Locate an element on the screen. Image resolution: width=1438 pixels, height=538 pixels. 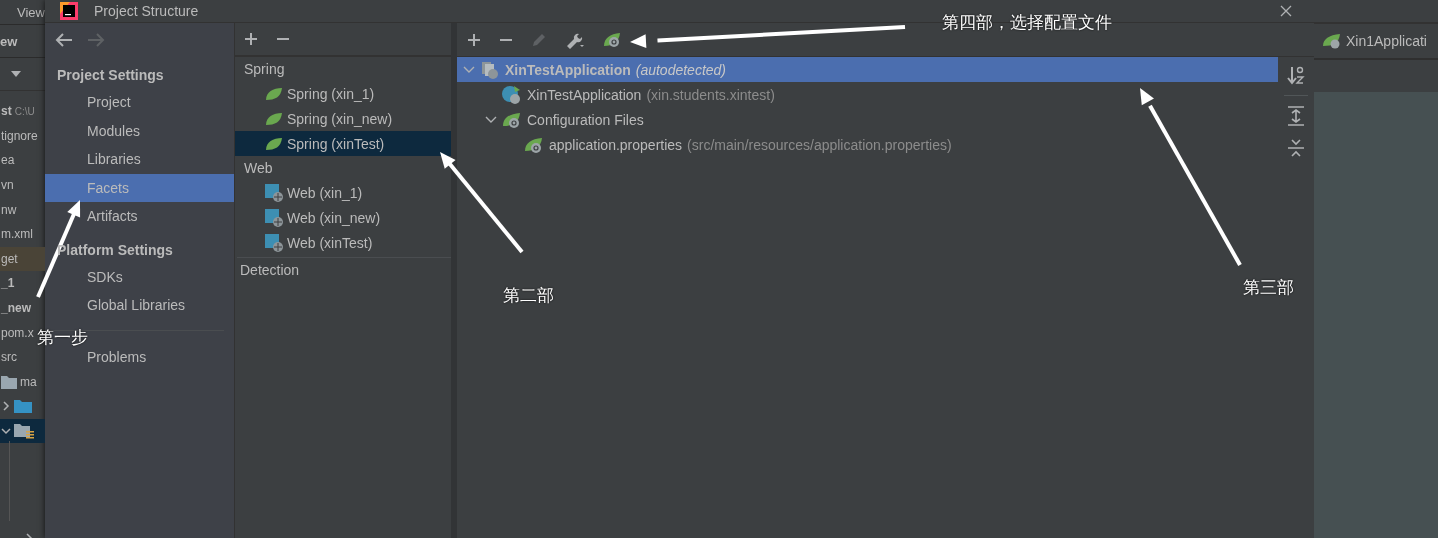
window-title: Project Structure is located at coordinates (146, 11).